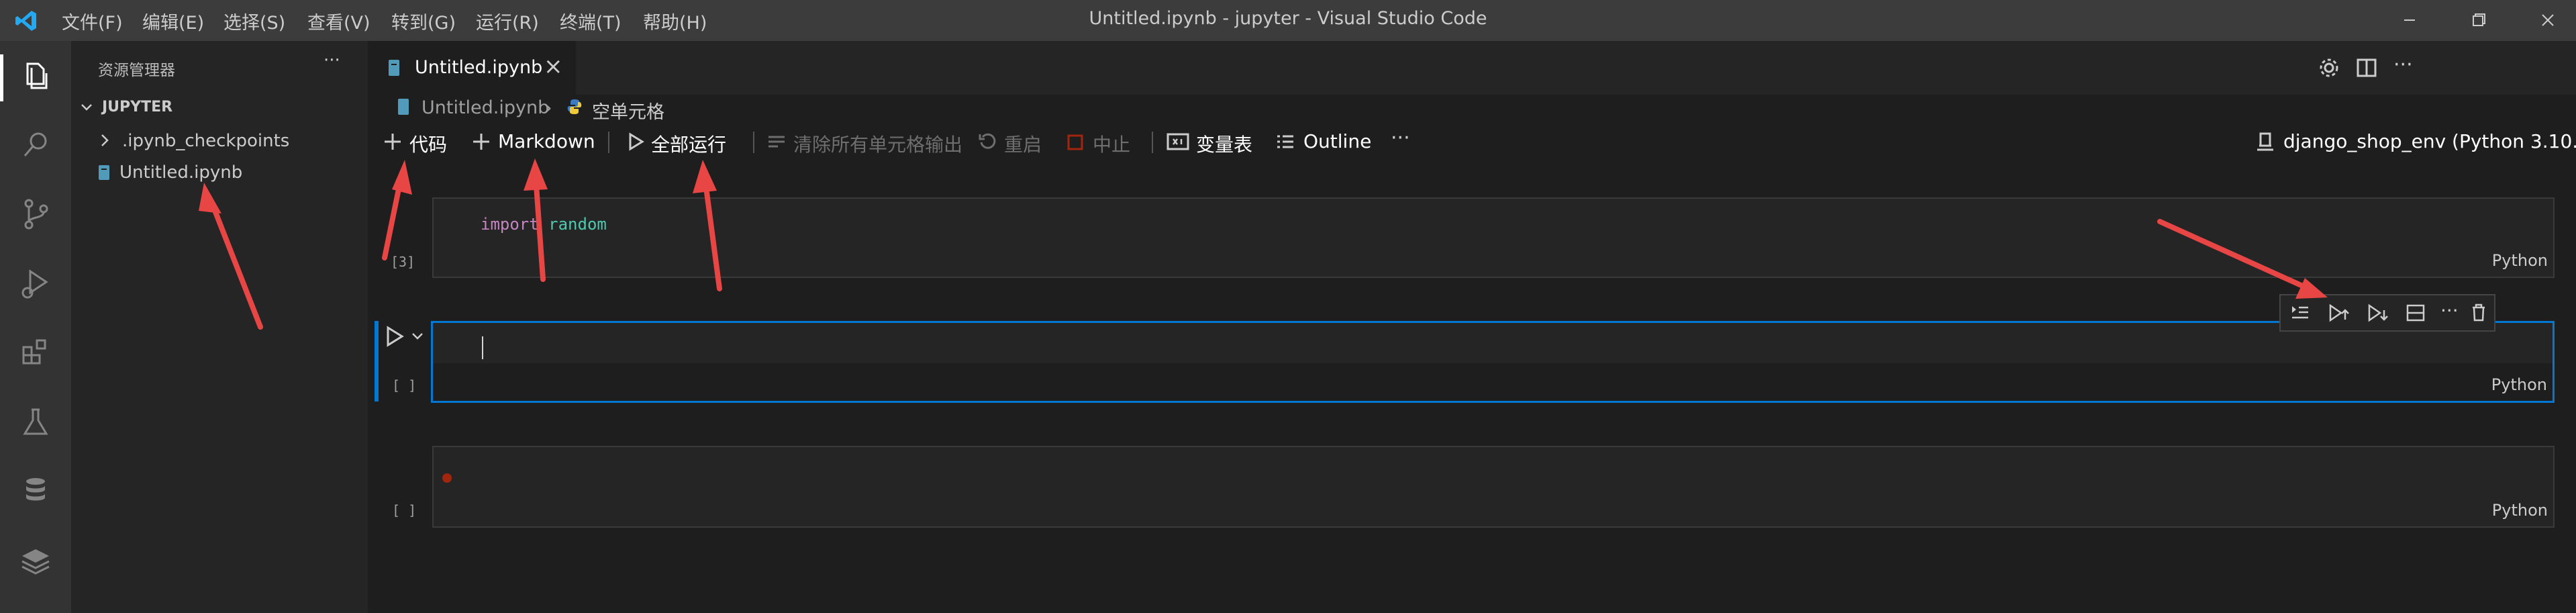 The width and height of the screenshot is (2576, 613). I want to click on cell-editor, so click(1493, 343).